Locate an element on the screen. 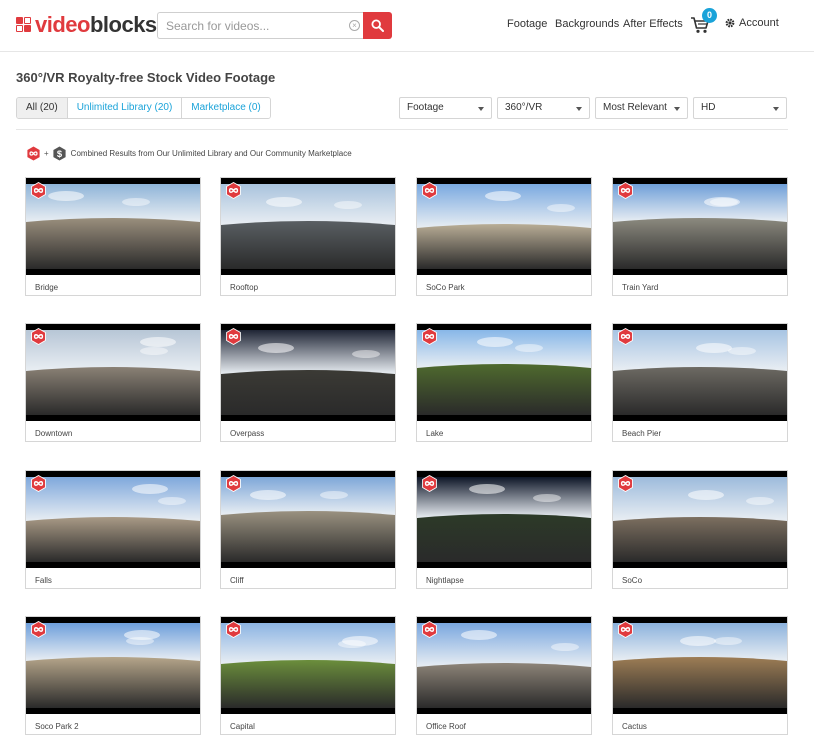 The image size is (814, 739). video-card: SoCo is located at coordinates (700, 529).